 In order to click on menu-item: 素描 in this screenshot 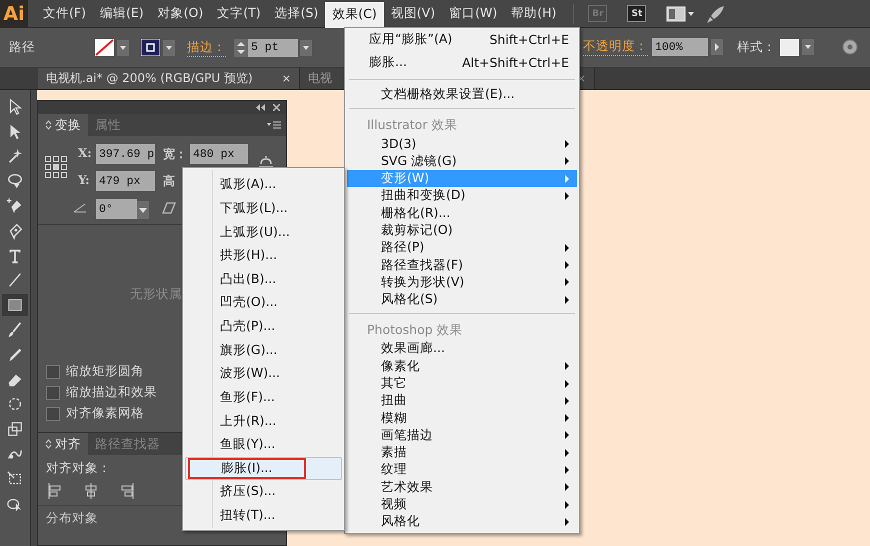, I will do `click(462, 453)`.